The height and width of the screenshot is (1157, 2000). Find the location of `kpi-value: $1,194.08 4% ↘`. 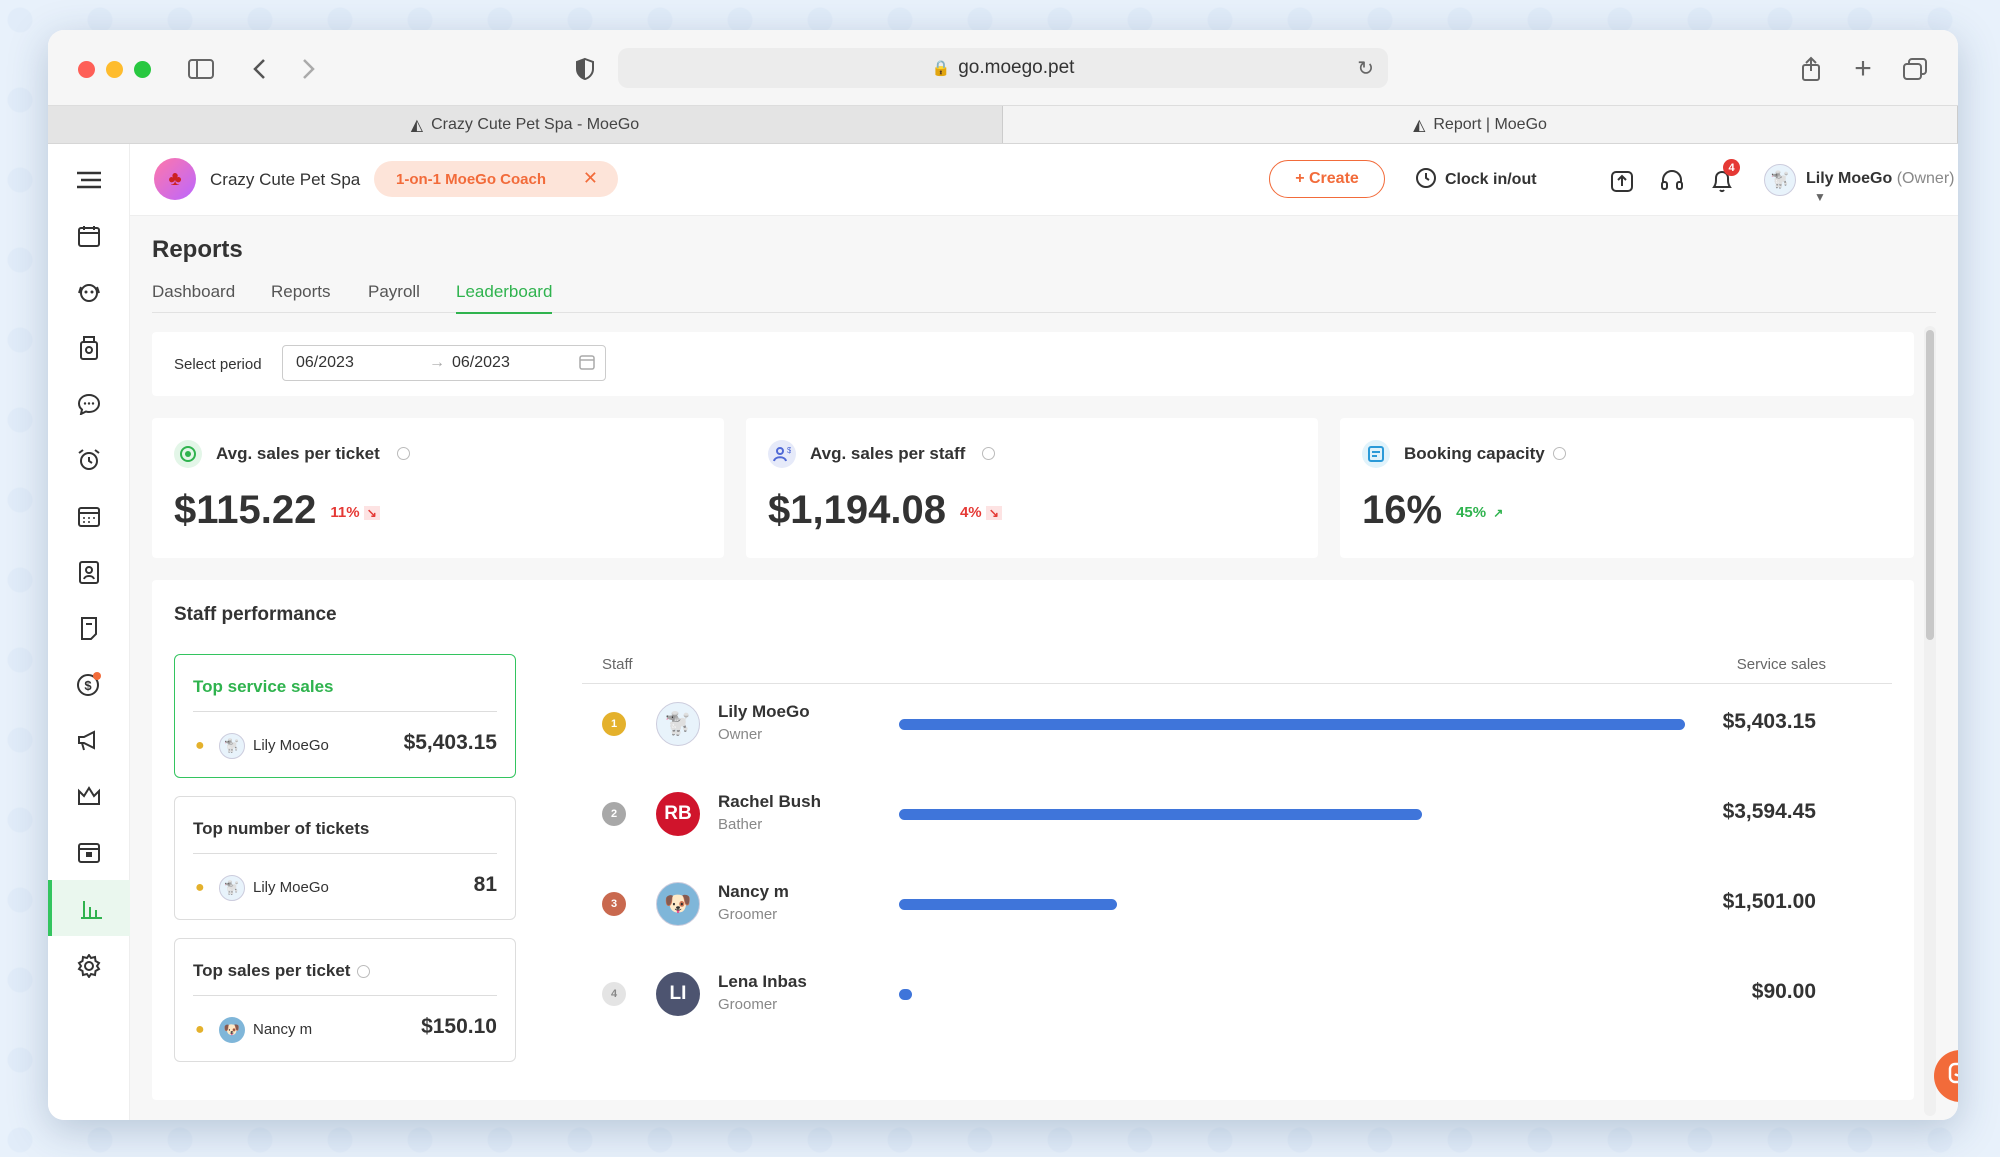

kpi-value: $1,194.08 4% ↘ is located at coordinates (885, 510).